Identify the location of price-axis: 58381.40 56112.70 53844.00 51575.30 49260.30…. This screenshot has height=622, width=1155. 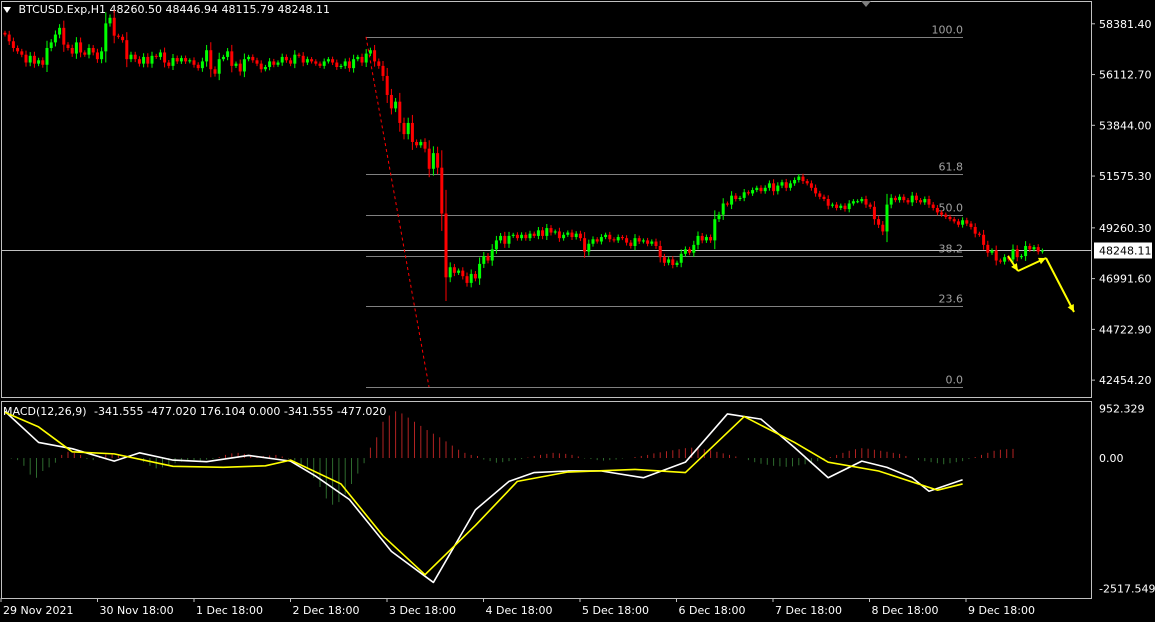
(1121, 202).